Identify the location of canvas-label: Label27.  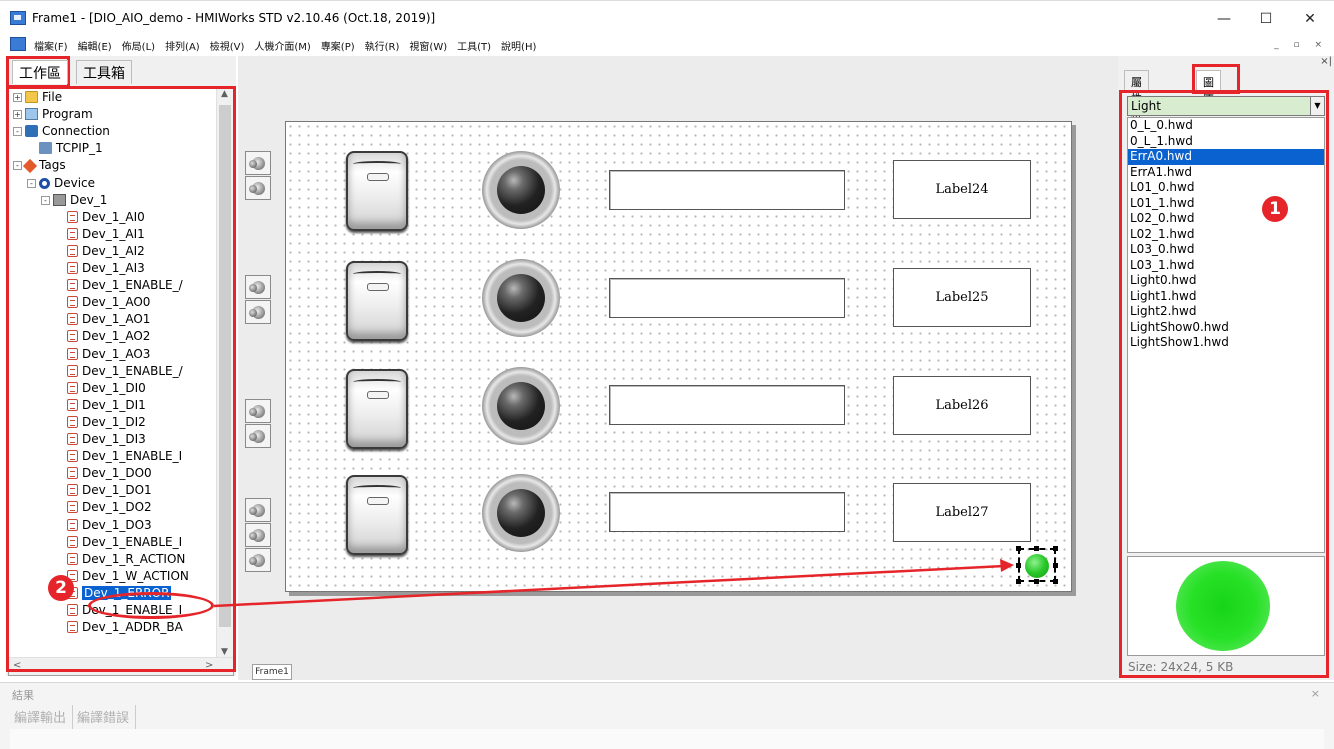
(962, 512).